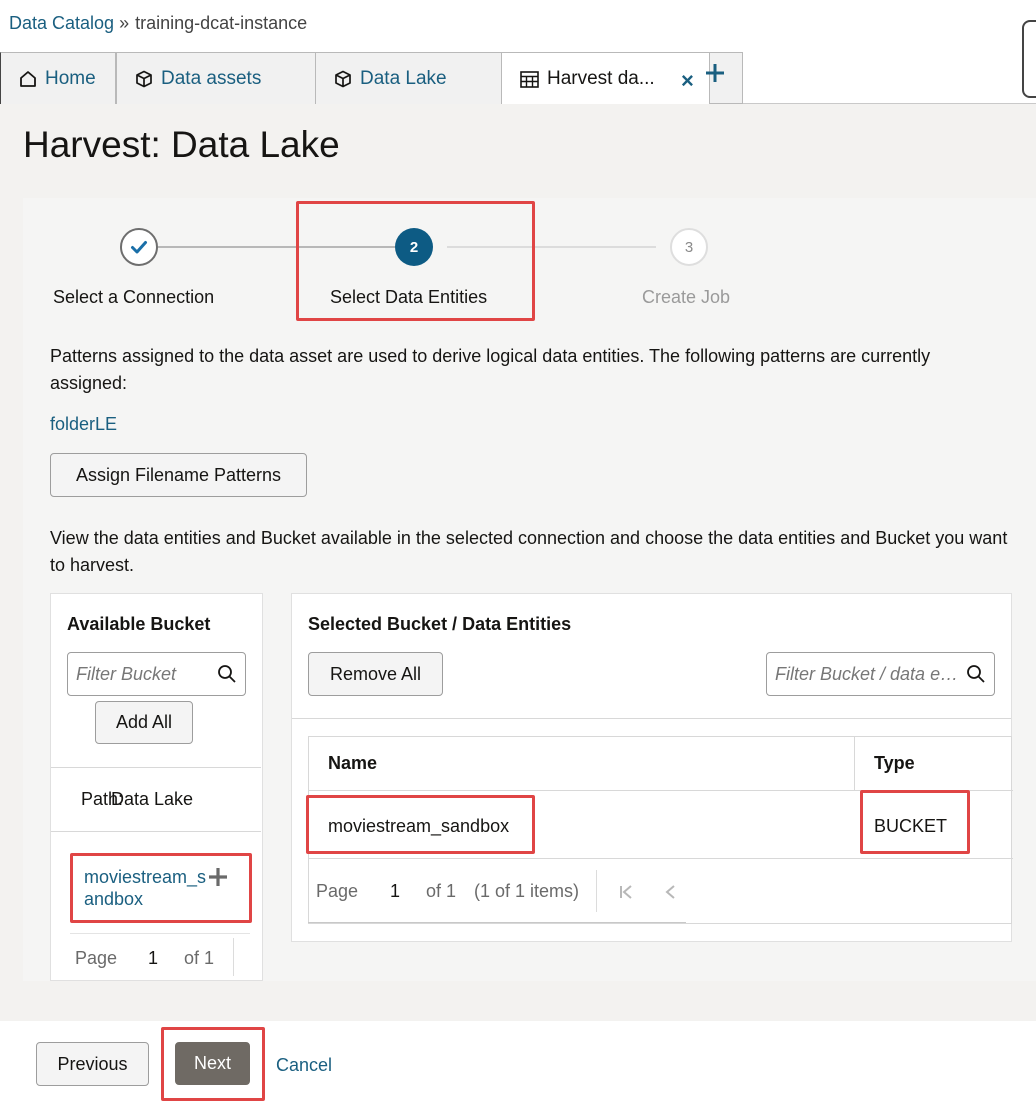  What do you see at coordinates (28, 78) in the screenshot?
I see `home-icon` at bounding box center [28, 78].